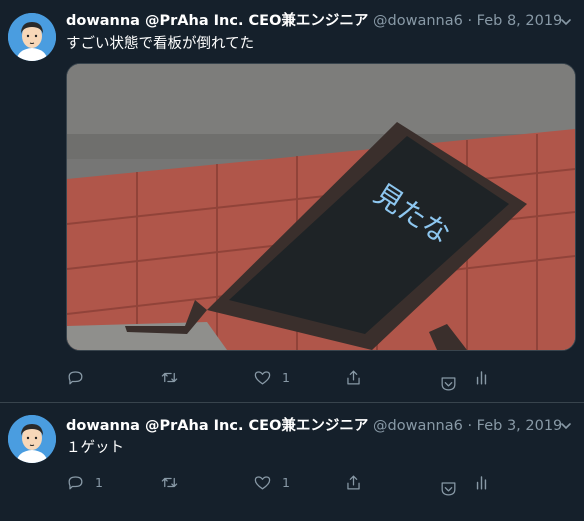  What do you see at coordinates (95, 448) in the screenshot?
I see `tweet-text: １ゲット` at bounding box center [95, 448].